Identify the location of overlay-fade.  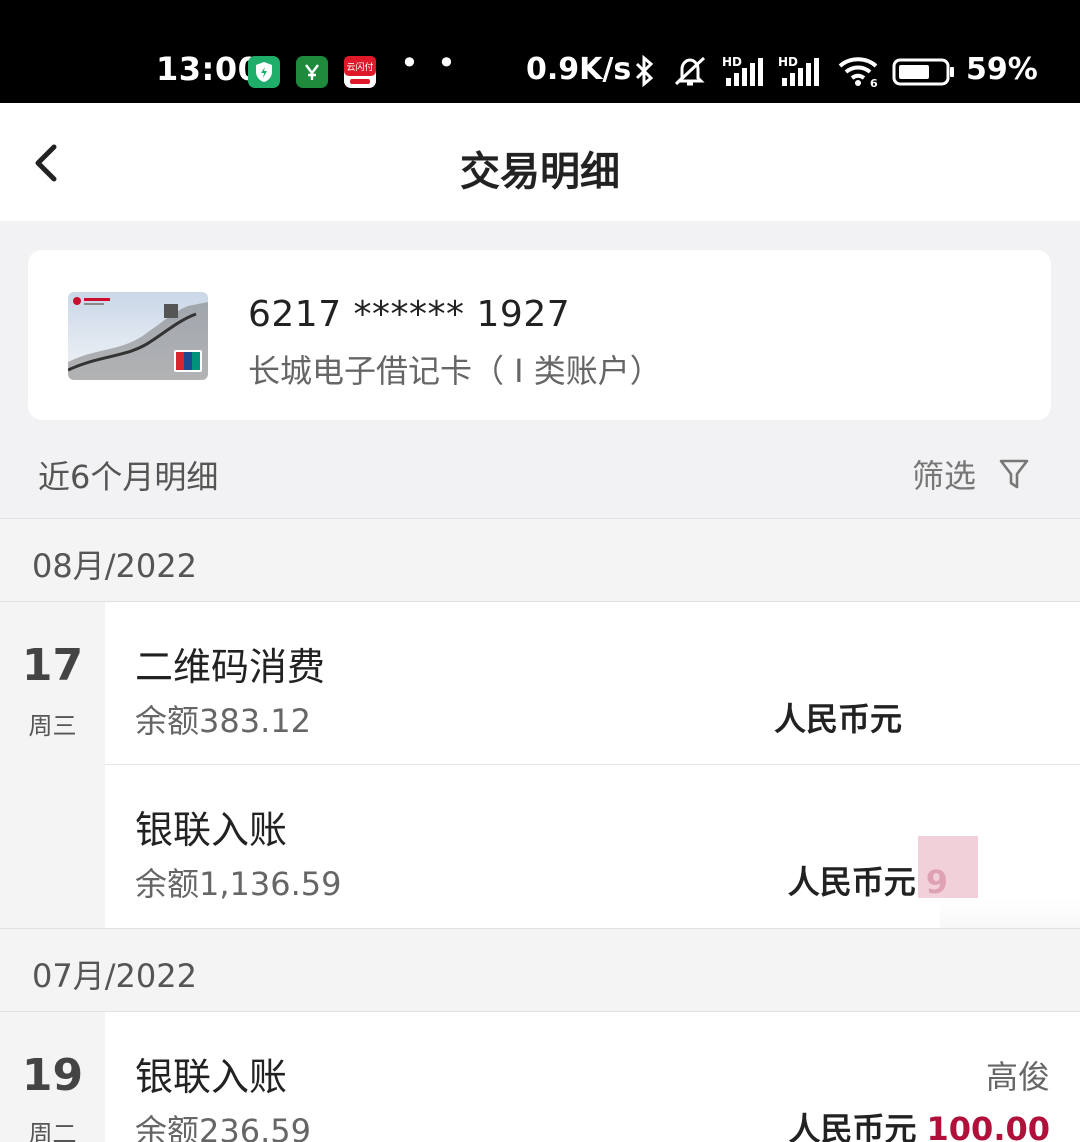
(995, 687).